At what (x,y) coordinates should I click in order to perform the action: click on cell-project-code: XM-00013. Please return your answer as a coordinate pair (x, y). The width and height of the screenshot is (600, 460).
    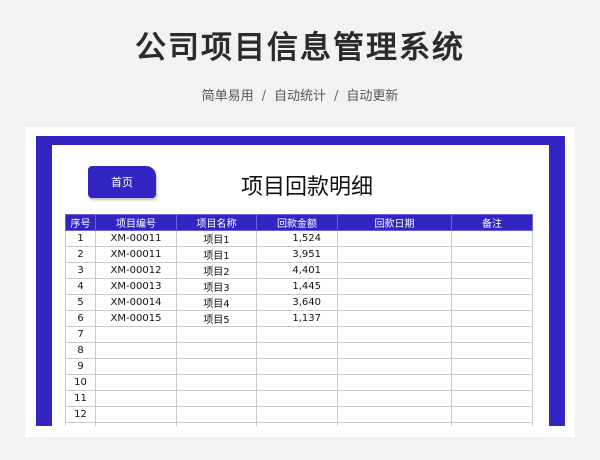
    Looking at the image, I should click on (136, 286).